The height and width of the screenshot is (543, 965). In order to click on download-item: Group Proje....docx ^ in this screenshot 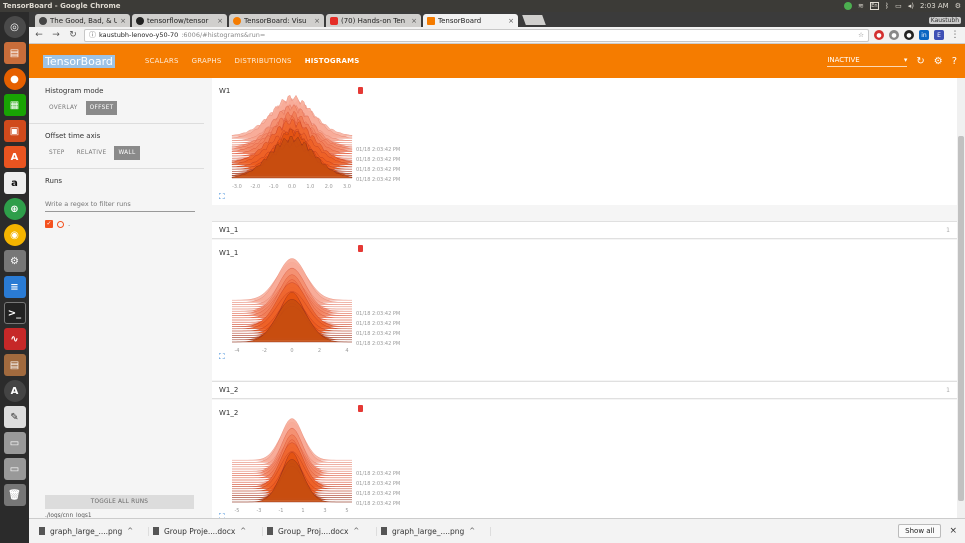, I will do `click(206, 531)`.